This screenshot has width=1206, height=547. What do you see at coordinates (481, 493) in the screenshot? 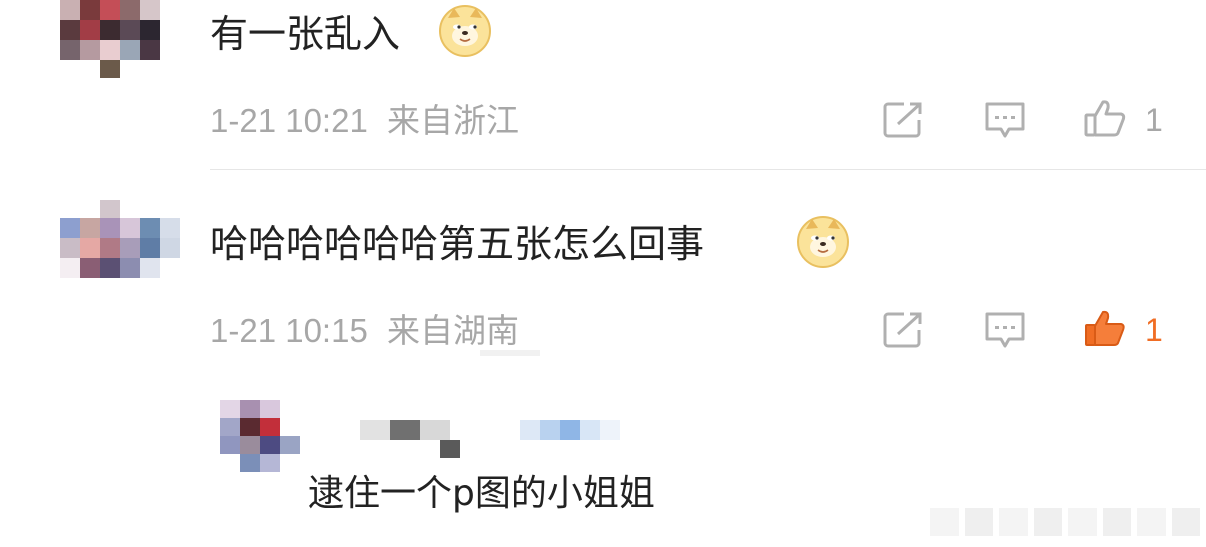
I see `reply-text: 逮住一个p图的小姐姐` at bounding box center [481, 493].